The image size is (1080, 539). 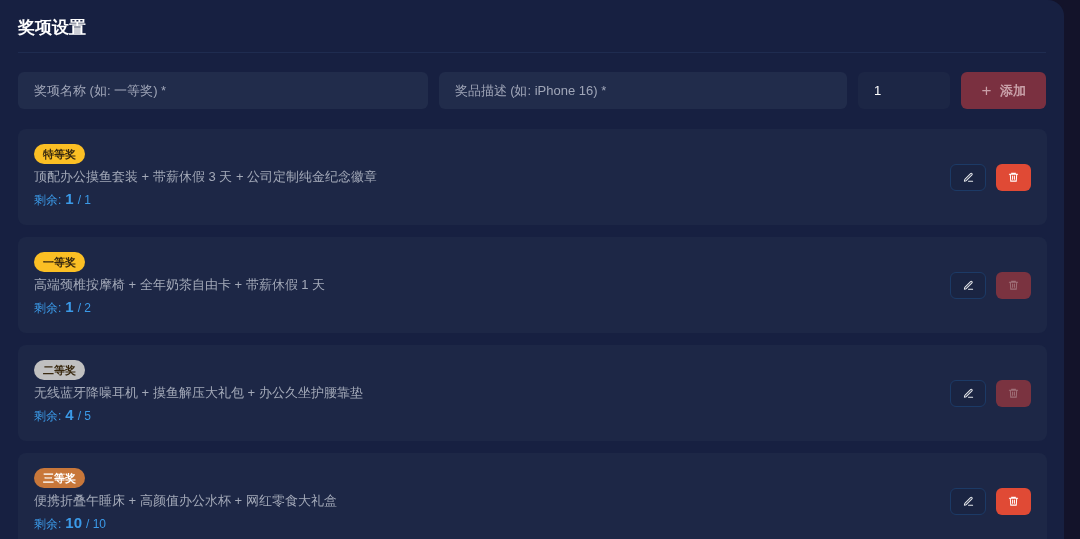 What do you see at coordinates (69, 414) in the screenshot?
I see `remaining-count: 4` at bounding box center [69, 414].